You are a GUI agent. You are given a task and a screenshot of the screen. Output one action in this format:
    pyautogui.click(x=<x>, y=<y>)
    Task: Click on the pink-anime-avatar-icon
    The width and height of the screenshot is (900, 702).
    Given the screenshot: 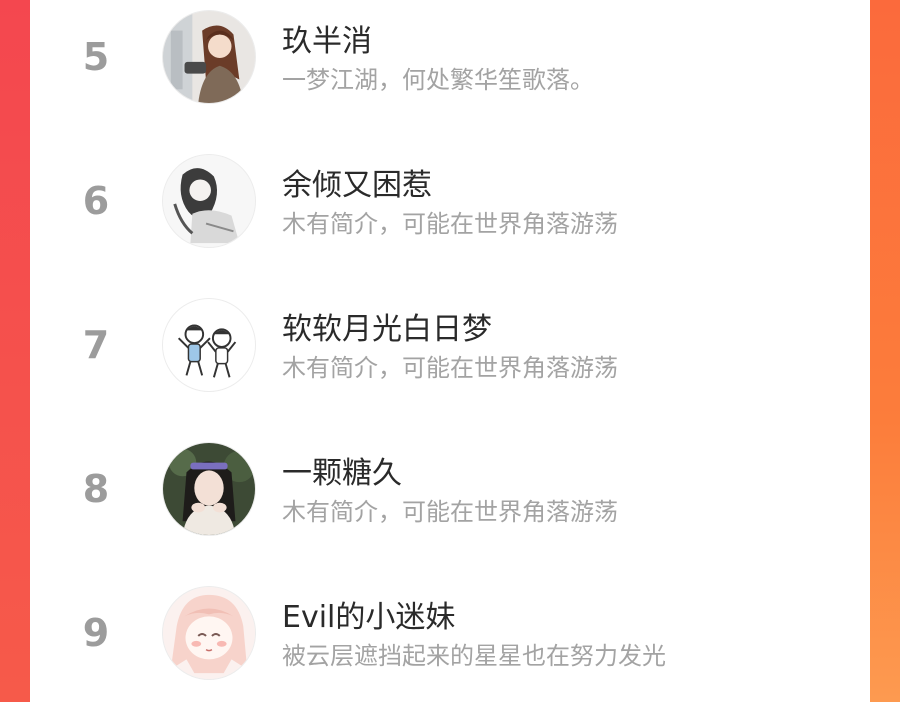 What is the action you would take?
    pyautogui.click(x=209, y=633)
    